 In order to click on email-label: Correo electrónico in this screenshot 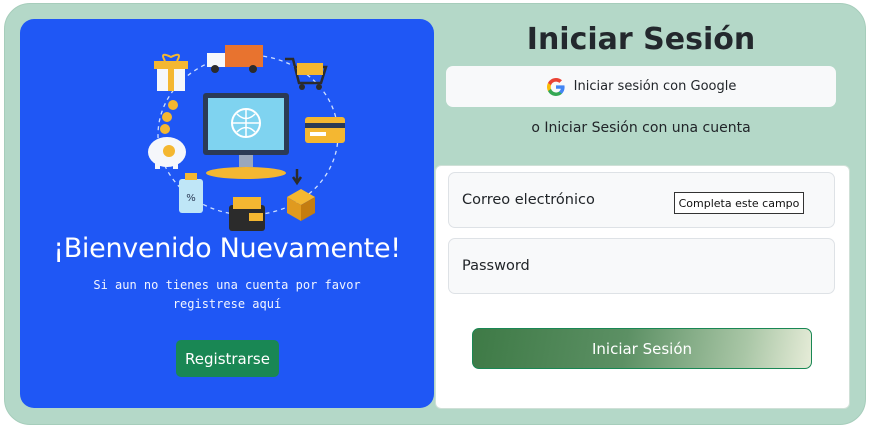, I will do `click(528, 200)`.